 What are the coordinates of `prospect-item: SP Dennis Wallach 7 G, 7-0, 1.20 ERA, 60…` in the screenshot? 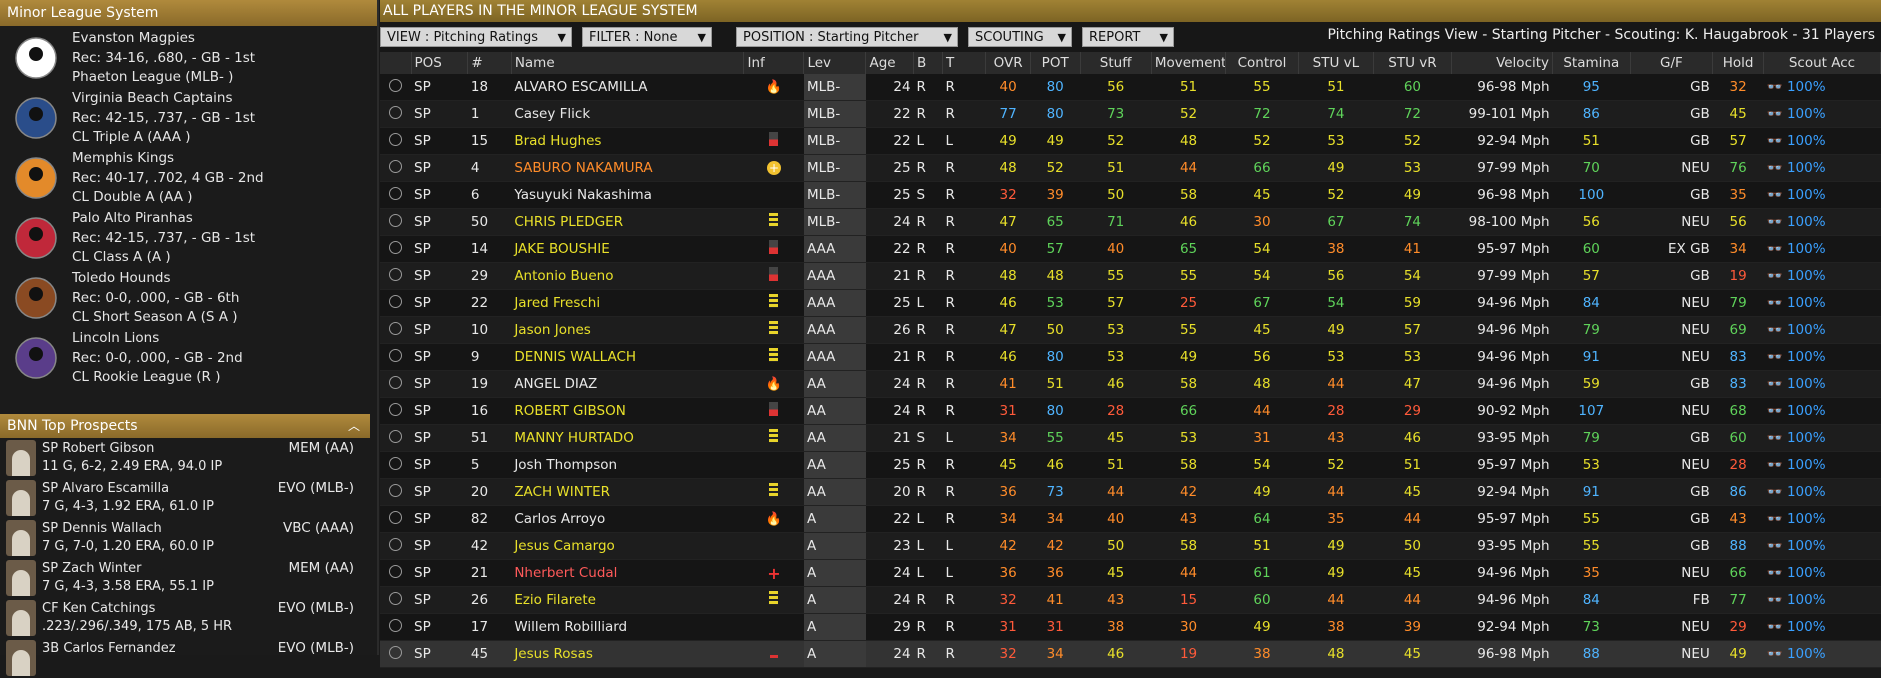 It's located at (185, 538).